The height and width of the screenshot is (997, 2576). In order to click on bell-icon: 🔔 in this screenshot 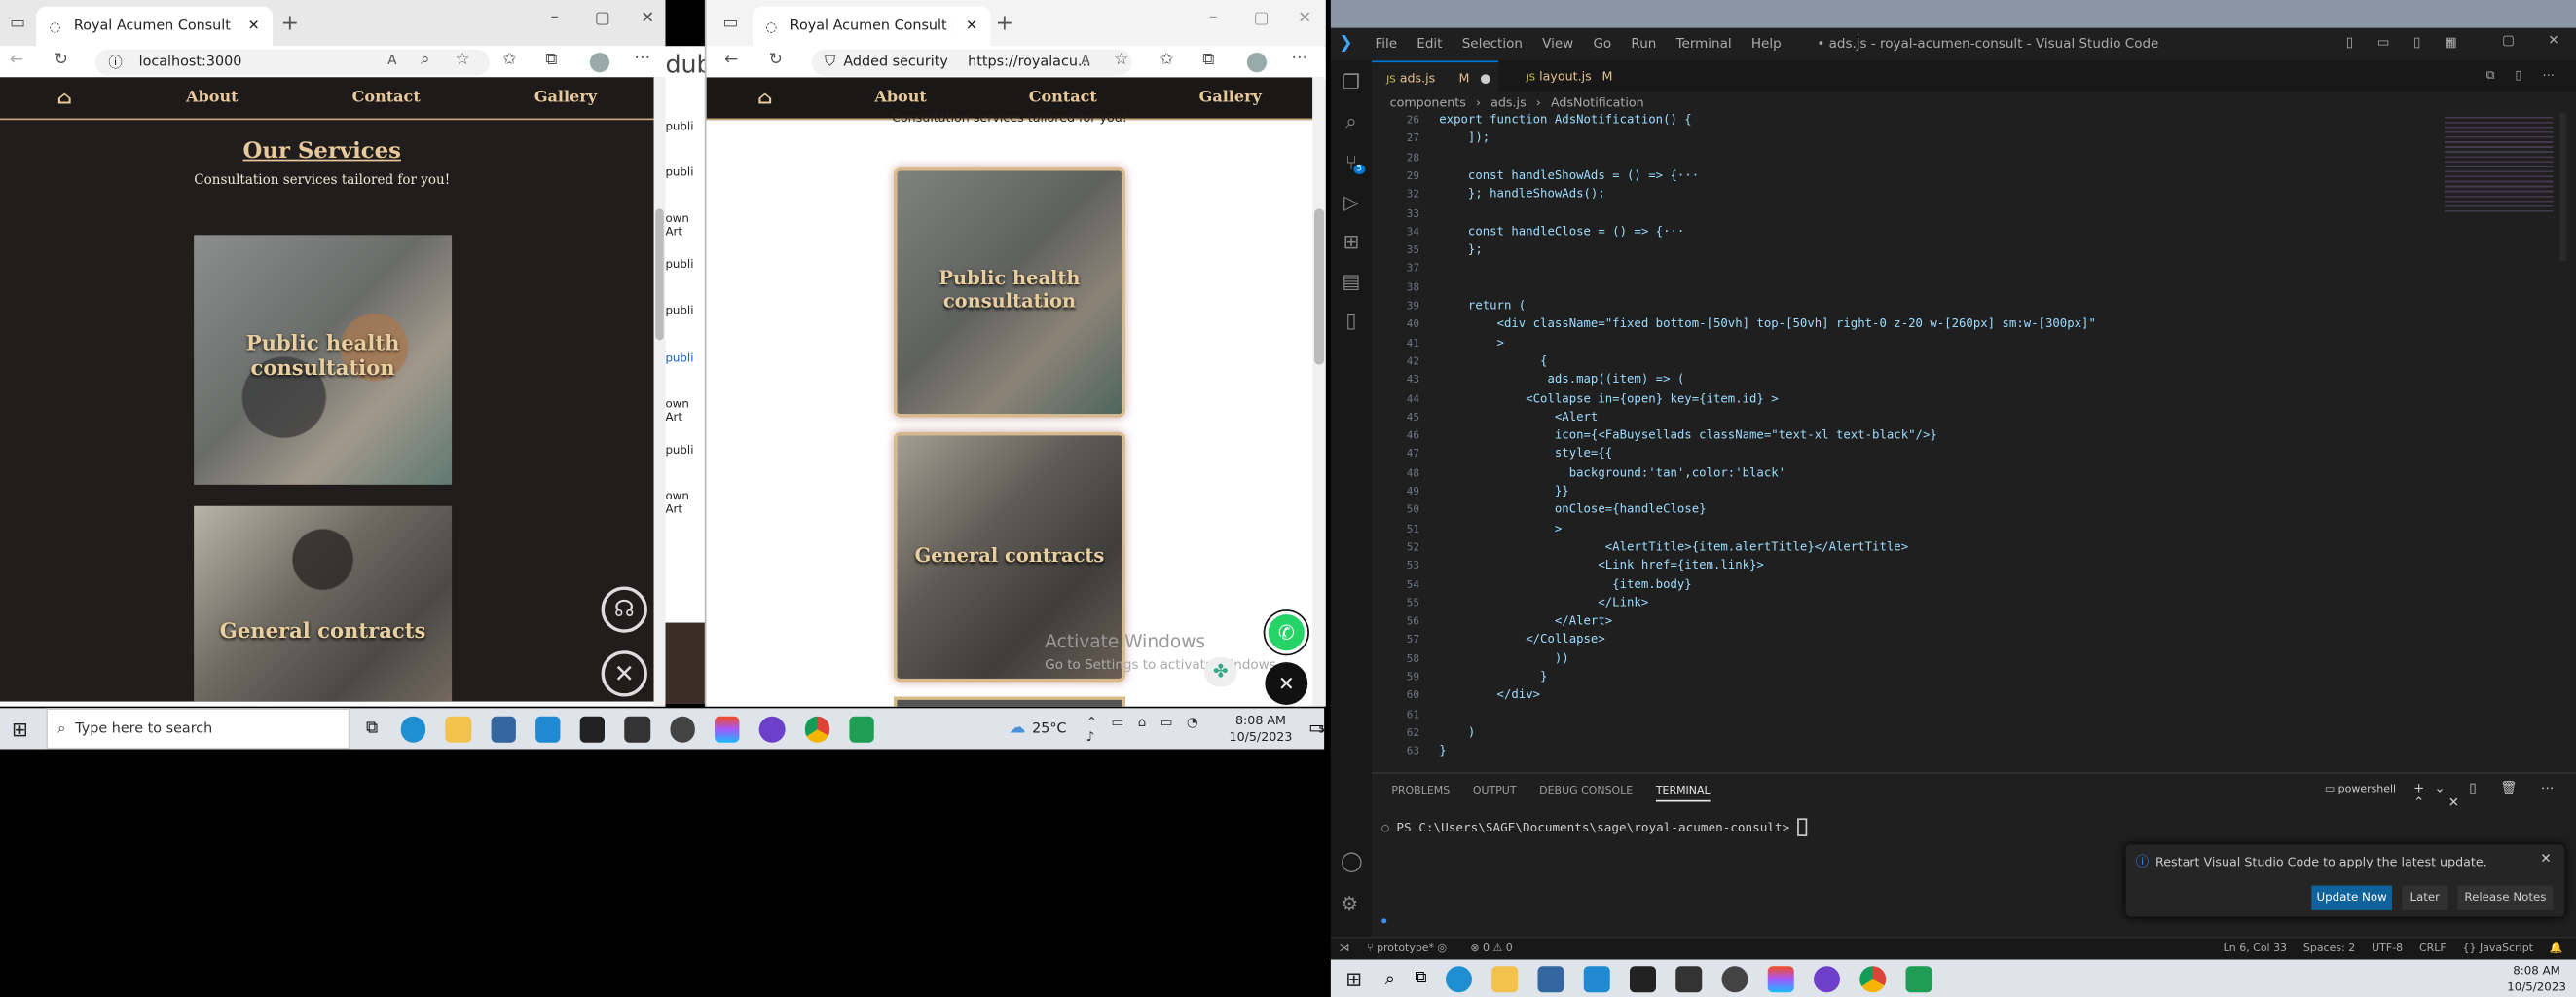, I will do `click(2556, 948)`.